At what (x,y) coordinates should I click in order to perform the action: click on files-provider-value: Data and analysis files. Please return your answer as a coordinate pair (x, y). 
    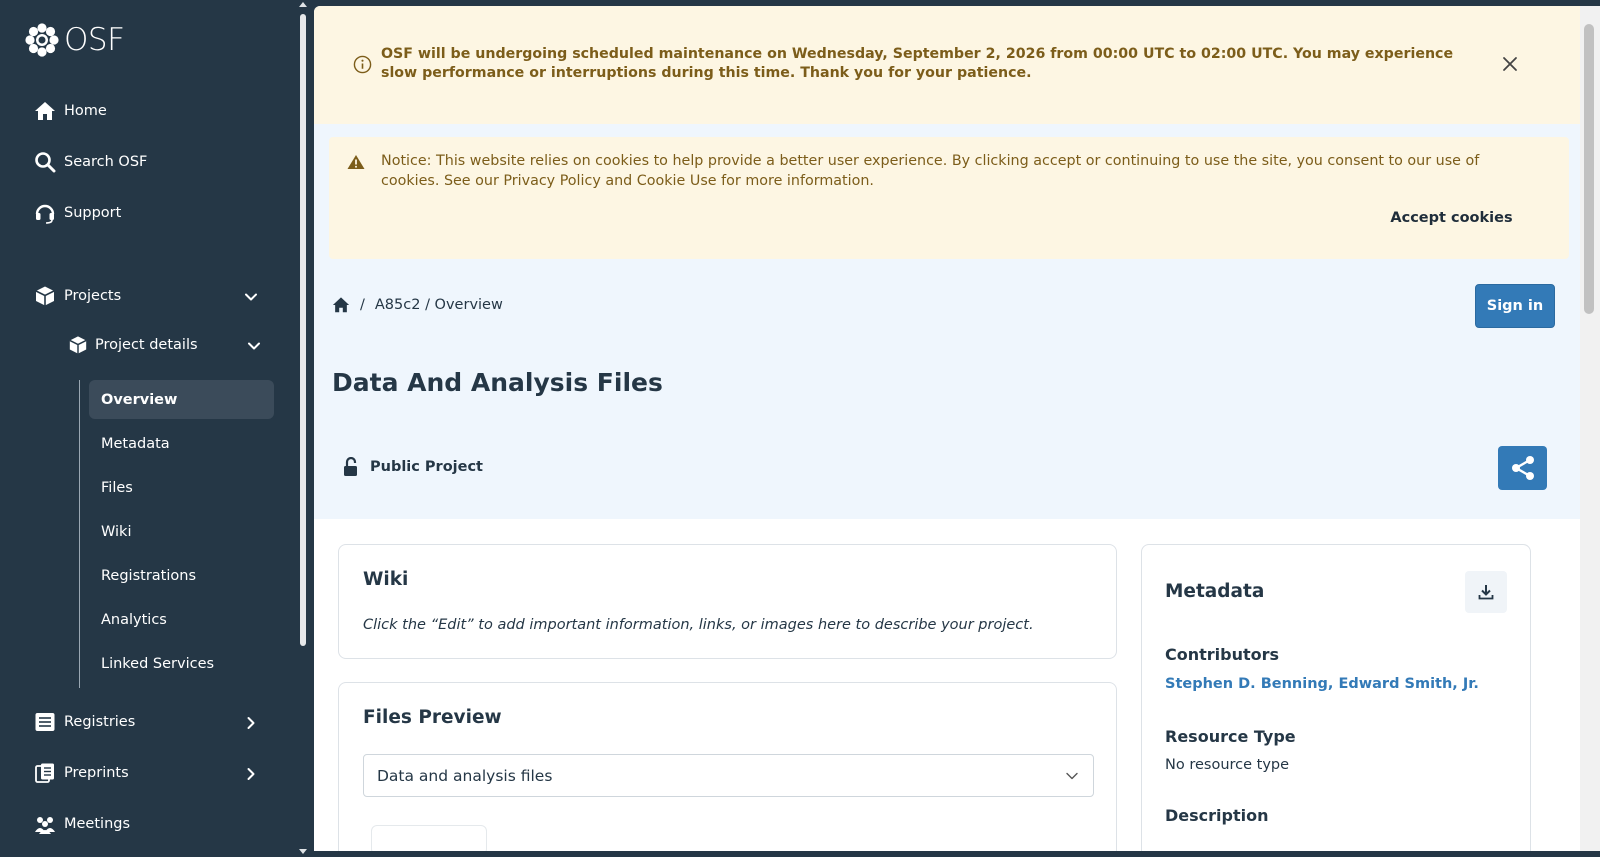
    Looking at the image, I should click on (465, 775).